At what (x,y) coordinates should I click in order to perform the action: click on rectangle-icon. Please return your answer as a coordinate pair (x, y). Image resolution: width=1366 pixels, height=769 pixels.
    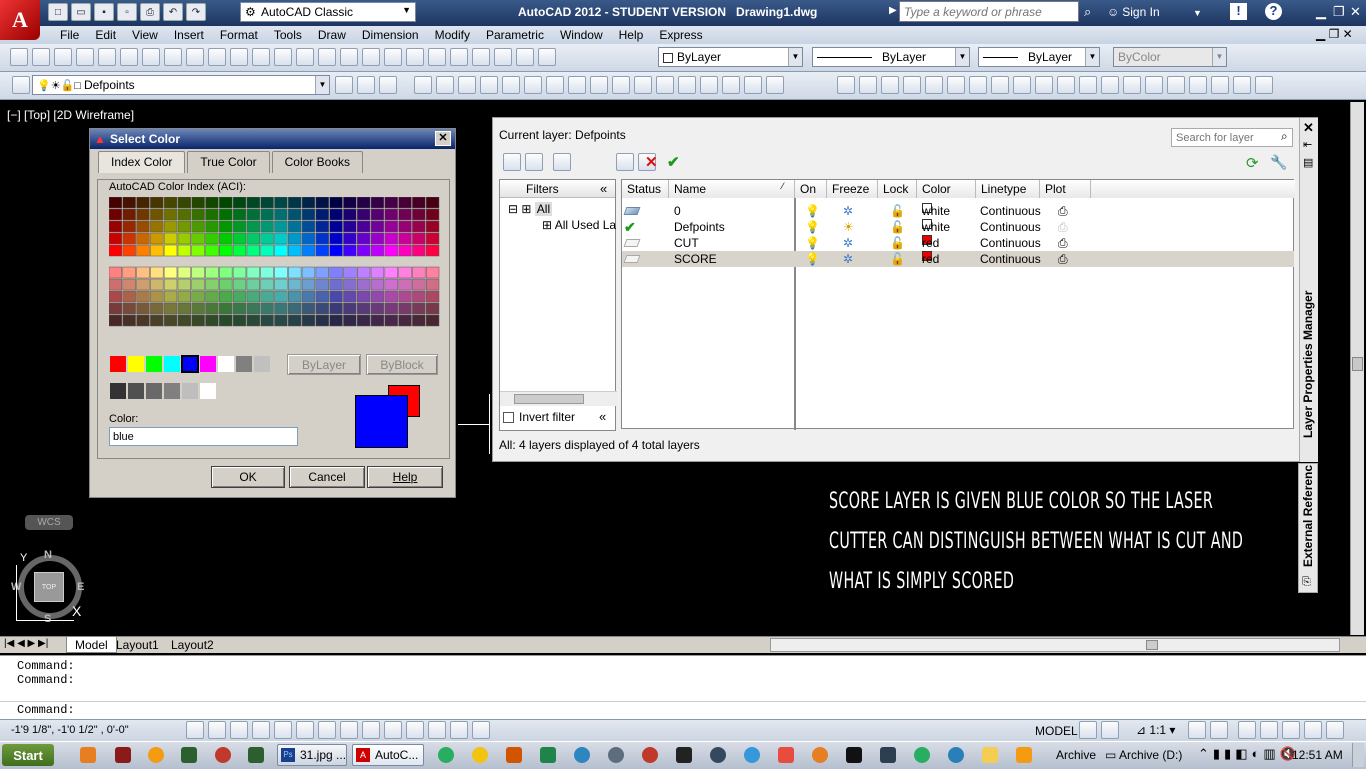
    Looking at the image, I should click on (934, 85).